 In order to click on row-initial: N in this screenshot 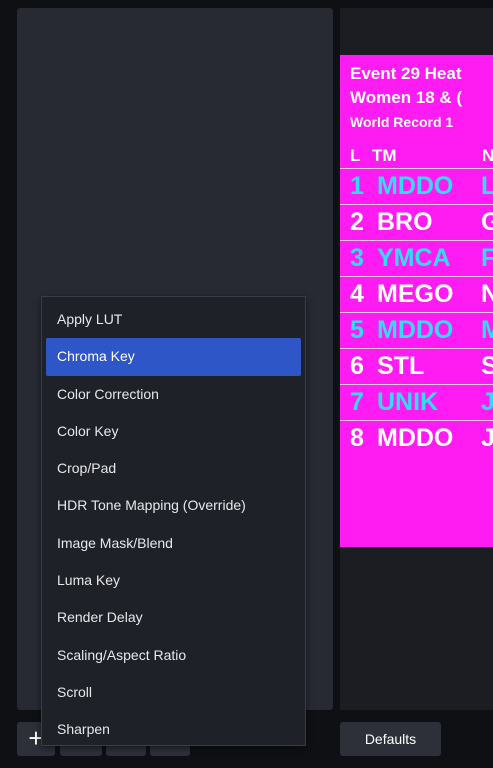, I will do `click(487, 294)`.